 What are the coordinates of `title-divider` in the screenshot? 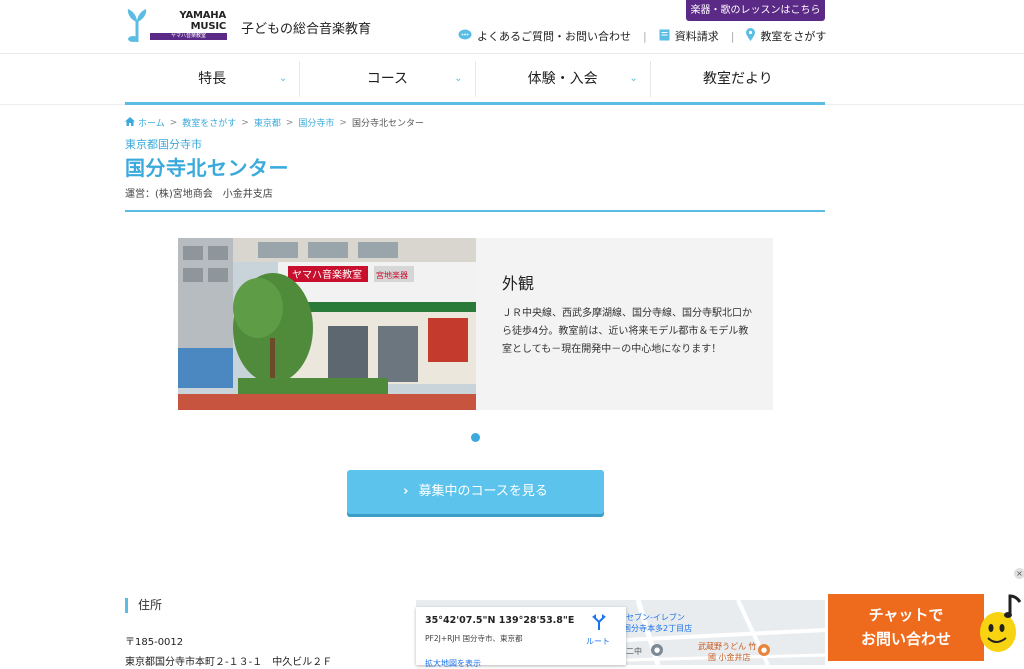 It's located at (475, 211).